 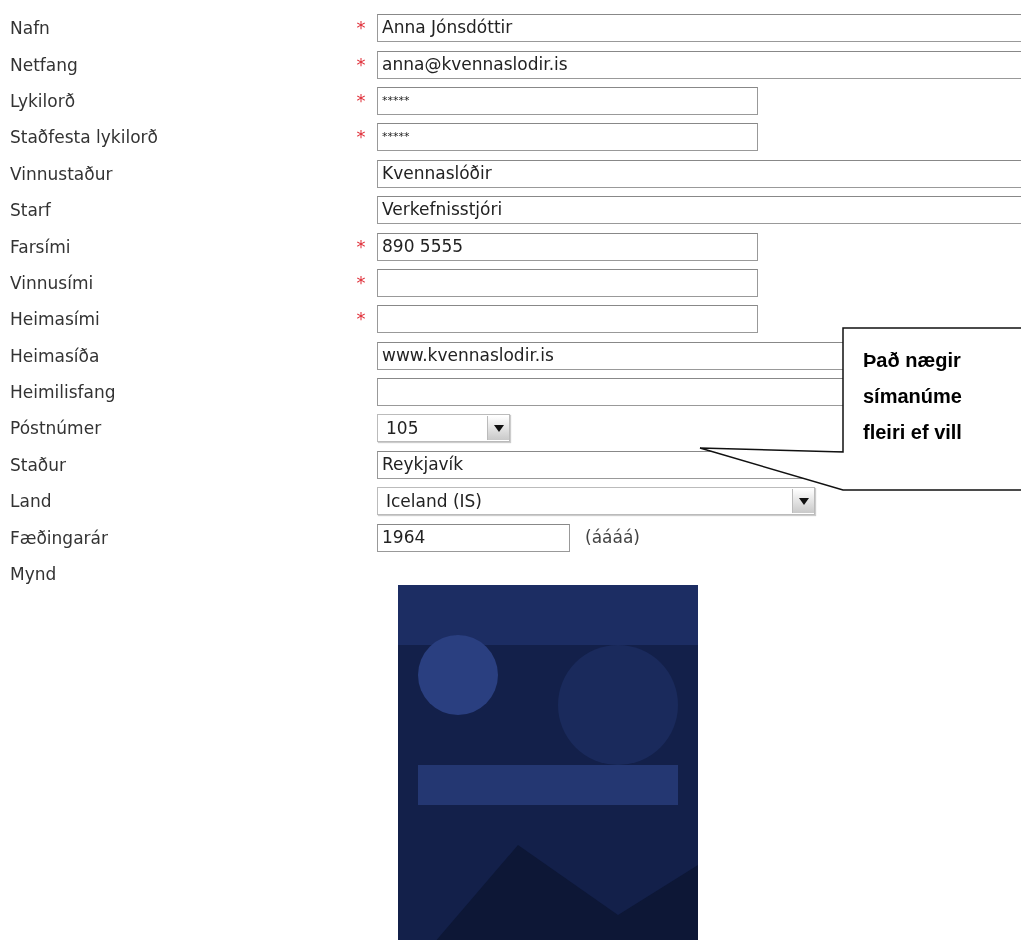 I want to click on field-label: Starf, so click(x=30, y=211).